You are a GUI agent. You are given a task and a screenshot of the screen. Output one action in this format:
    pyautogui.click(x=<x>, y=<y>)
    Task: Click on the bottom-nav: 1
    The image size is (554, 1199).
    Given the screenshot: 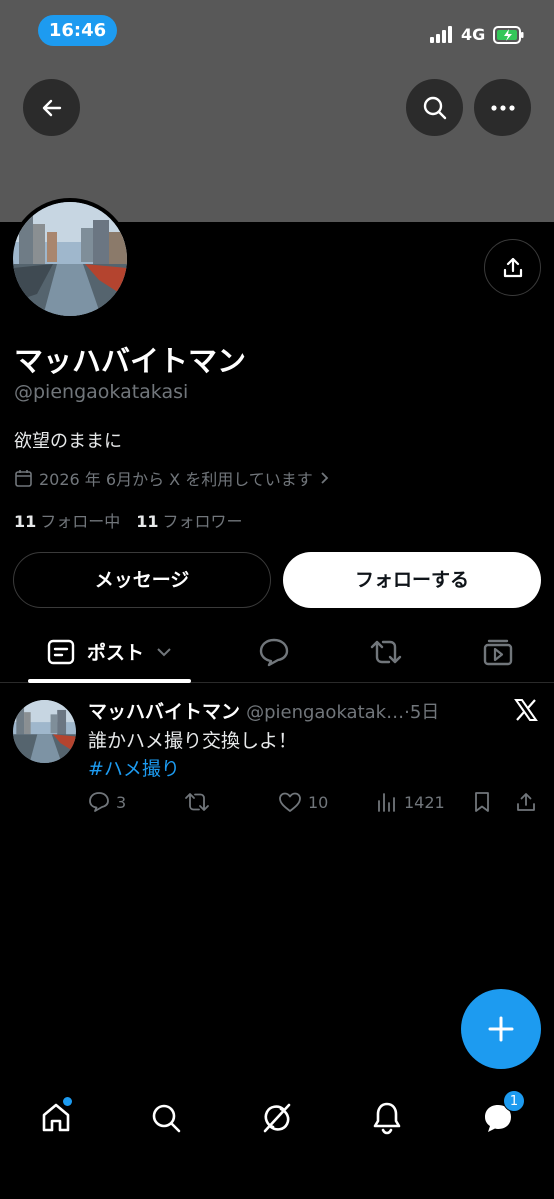 What is the action you would take?
    pyautogui.click(x=277, y=1116)
    